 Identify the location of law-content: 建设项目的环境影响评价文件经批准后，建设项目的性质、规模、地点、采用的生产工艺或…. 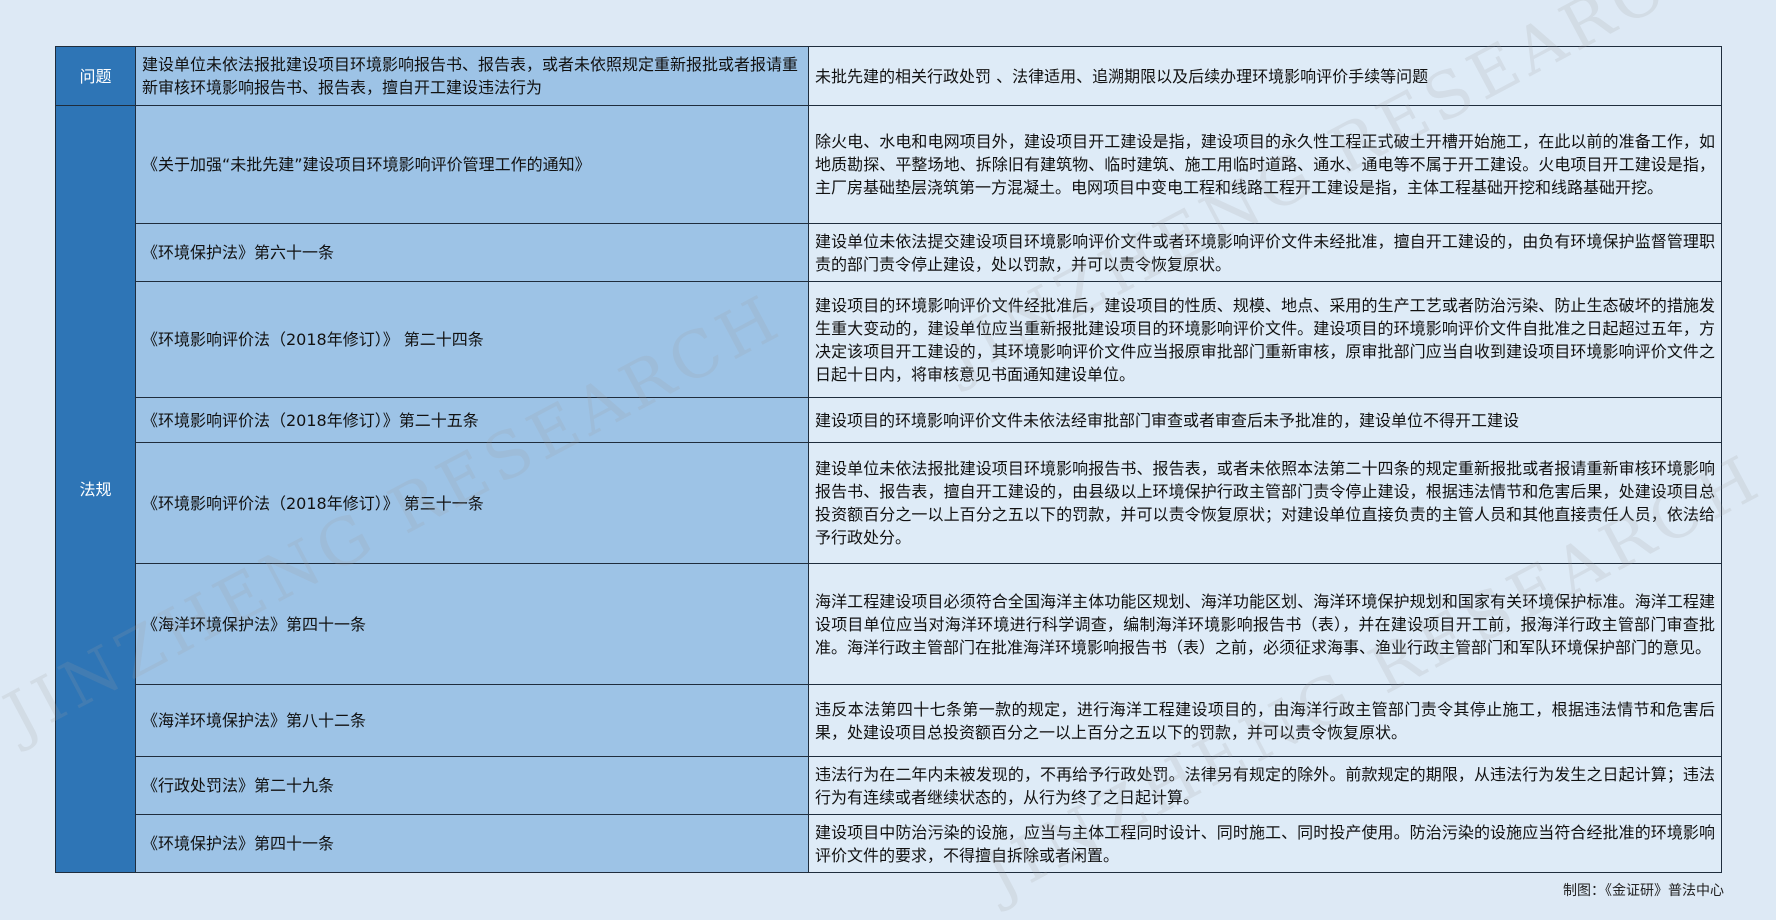
(1265, 339).